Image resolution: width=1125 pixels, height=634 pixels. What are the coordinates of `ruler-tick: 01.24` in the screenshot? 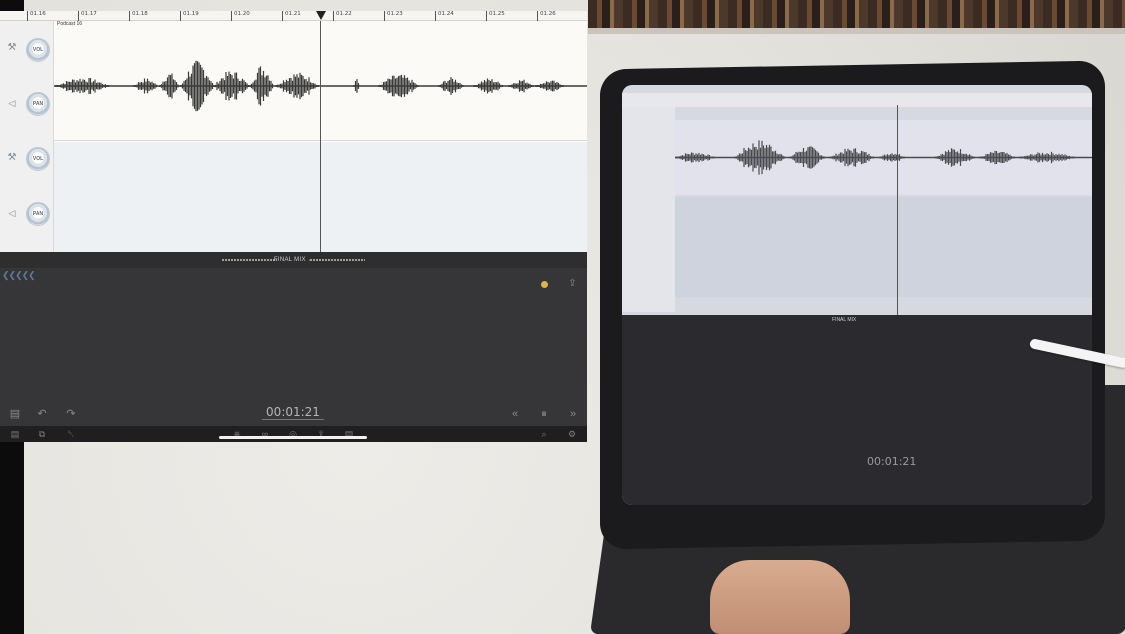 It's located at (444, 16).